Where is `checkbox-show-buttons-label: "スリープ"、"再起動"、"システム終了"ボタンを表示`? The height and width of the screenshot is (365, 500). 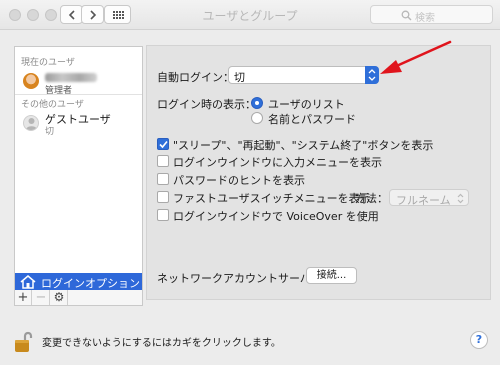
checkbox-show-buttons-label: "スリープ"、"再起動"、"システム終了"ボタンを表示 is located at coordinates (303, 145).